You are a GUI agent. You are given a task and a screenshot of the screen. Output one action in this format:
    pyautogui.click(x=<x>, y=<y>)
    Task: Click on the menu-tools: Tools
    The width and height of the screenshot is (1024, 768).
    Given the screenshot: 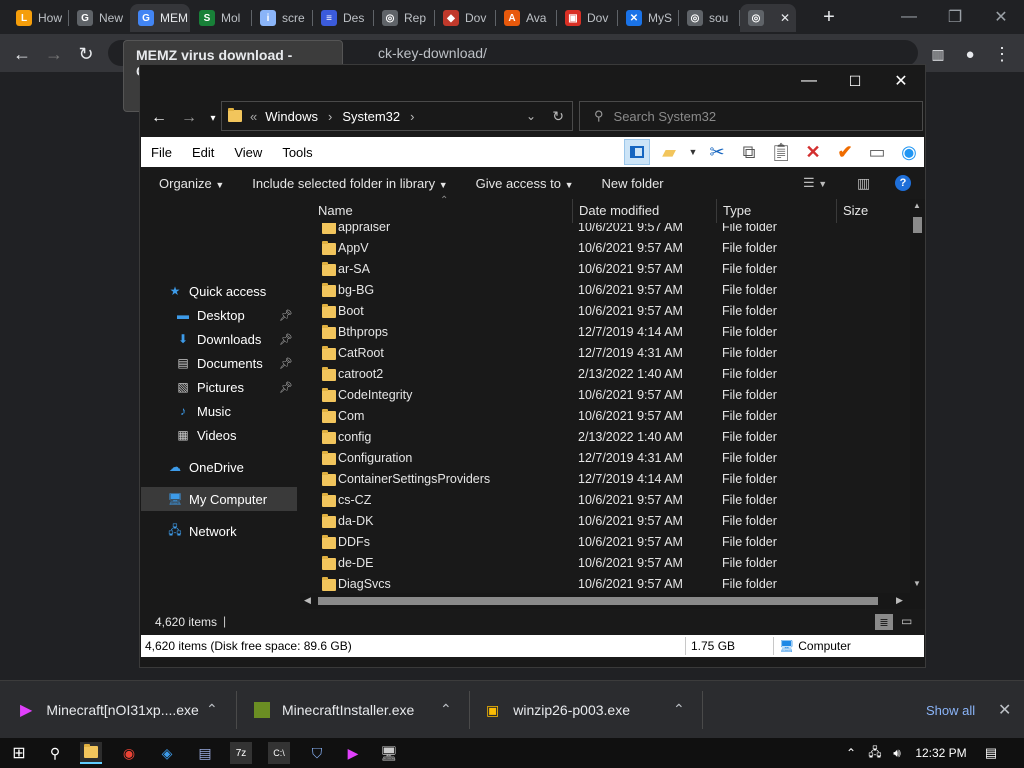 What is the action you would take?
    pyautogui.click(x=297, y=152)
    